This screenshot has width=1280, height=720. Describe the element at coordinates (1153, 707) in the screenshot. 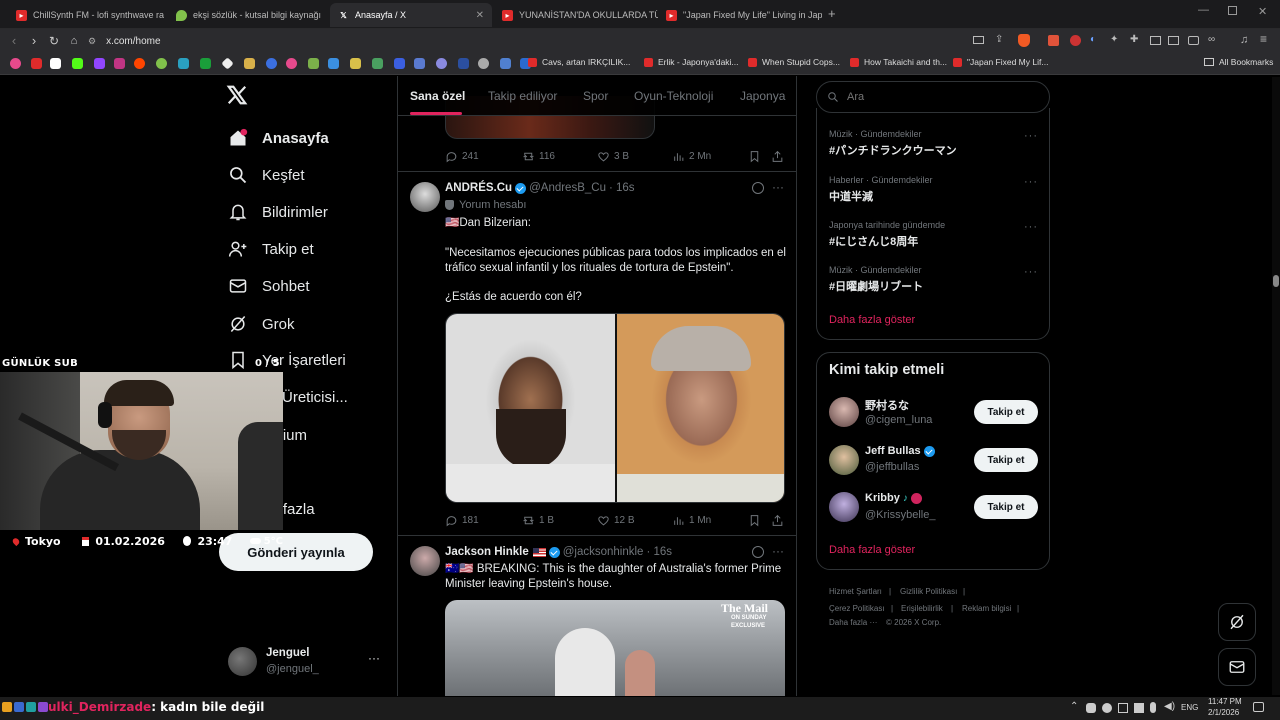

I see `microphone-icon` at that location.